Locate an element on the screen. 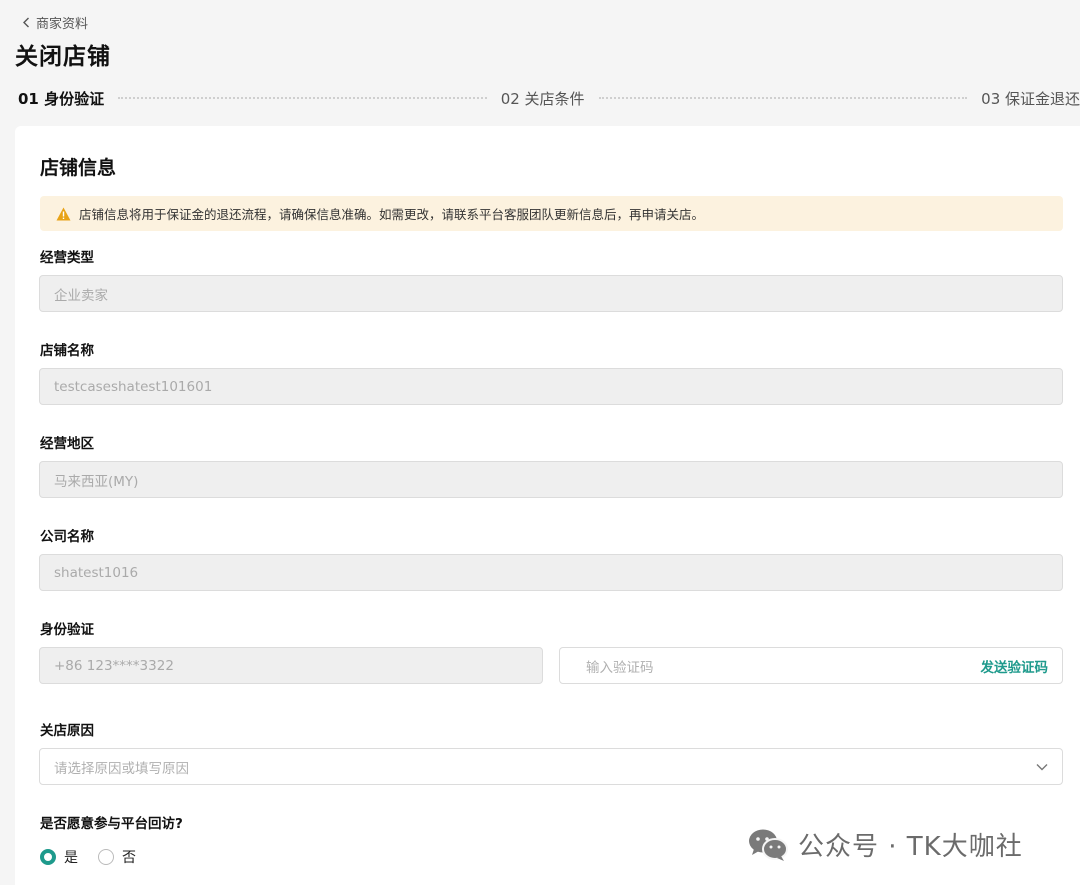  radio-checked-icon is located at coordinates (48, 857).